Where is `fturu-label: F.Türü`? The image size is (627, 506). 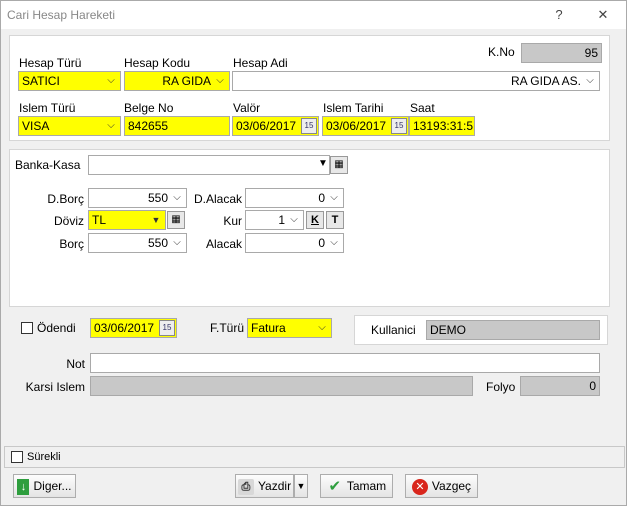 fturu-label: F.Türü is located at coordinates (227, 328).